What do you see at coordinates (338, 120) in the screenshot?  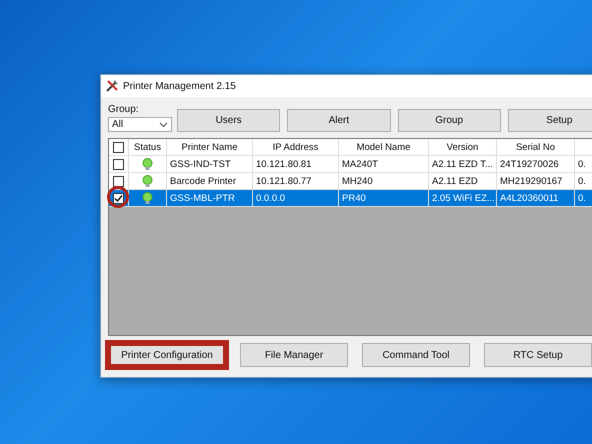 I see `toolbar-button: Alert` at bounding box center [338, 120].